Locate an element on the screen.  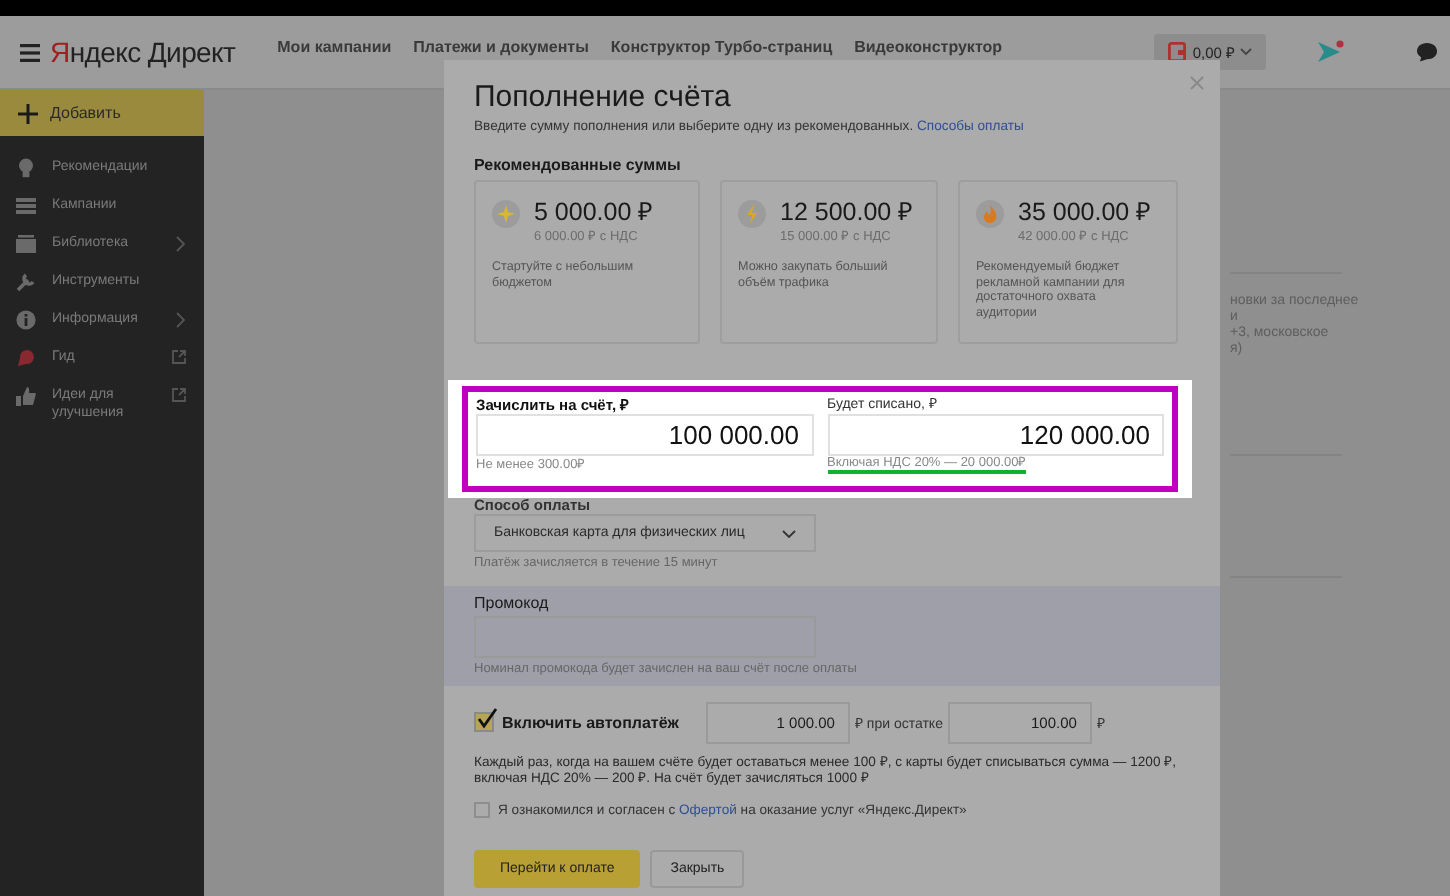
agreement-checkbox is located at coordinates (482, 810).